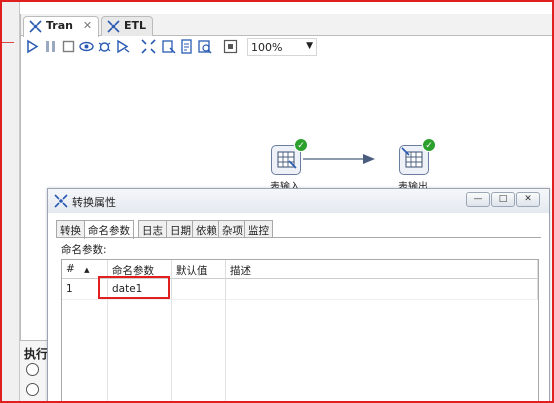  What do you see at coordinates (113, 26) in the screenshot?
I see `job-icon` at bounding box center [113, 26].